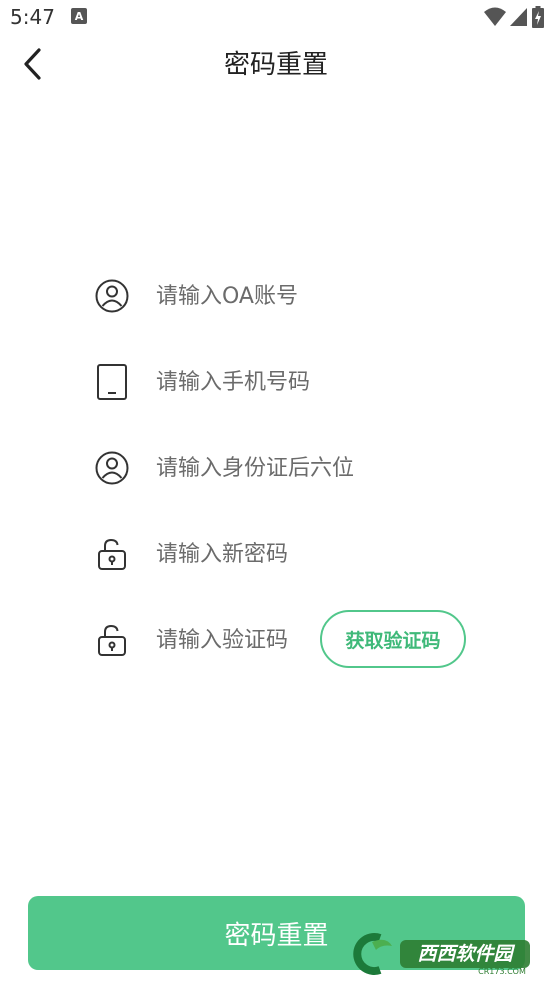 This screenshot has height=985, width=552. Describe the element at coordinates (236, 640) in the screenshot. I see `code-input` at that location.